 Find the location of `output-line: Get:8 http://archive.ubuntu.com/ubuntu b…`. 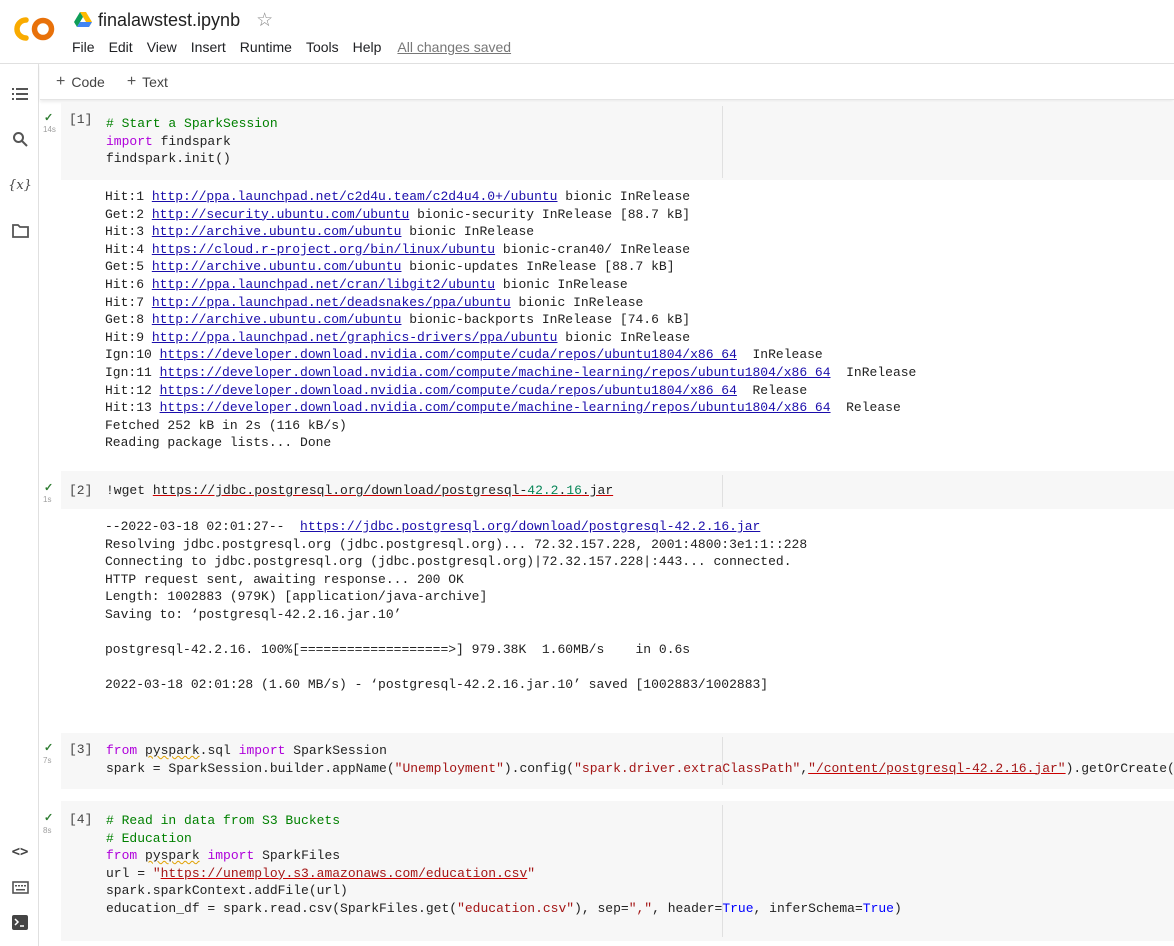

output-line: Get:8 http://archive.ubuntu.com/ubuntu b… is located at coordinates (510, 320).